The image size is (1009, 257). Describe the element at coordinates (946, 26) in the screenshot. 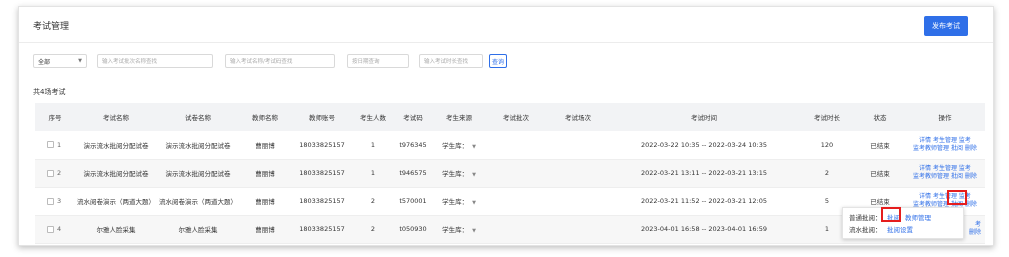

I see `publish-exam-button: 发布考试` at that location.